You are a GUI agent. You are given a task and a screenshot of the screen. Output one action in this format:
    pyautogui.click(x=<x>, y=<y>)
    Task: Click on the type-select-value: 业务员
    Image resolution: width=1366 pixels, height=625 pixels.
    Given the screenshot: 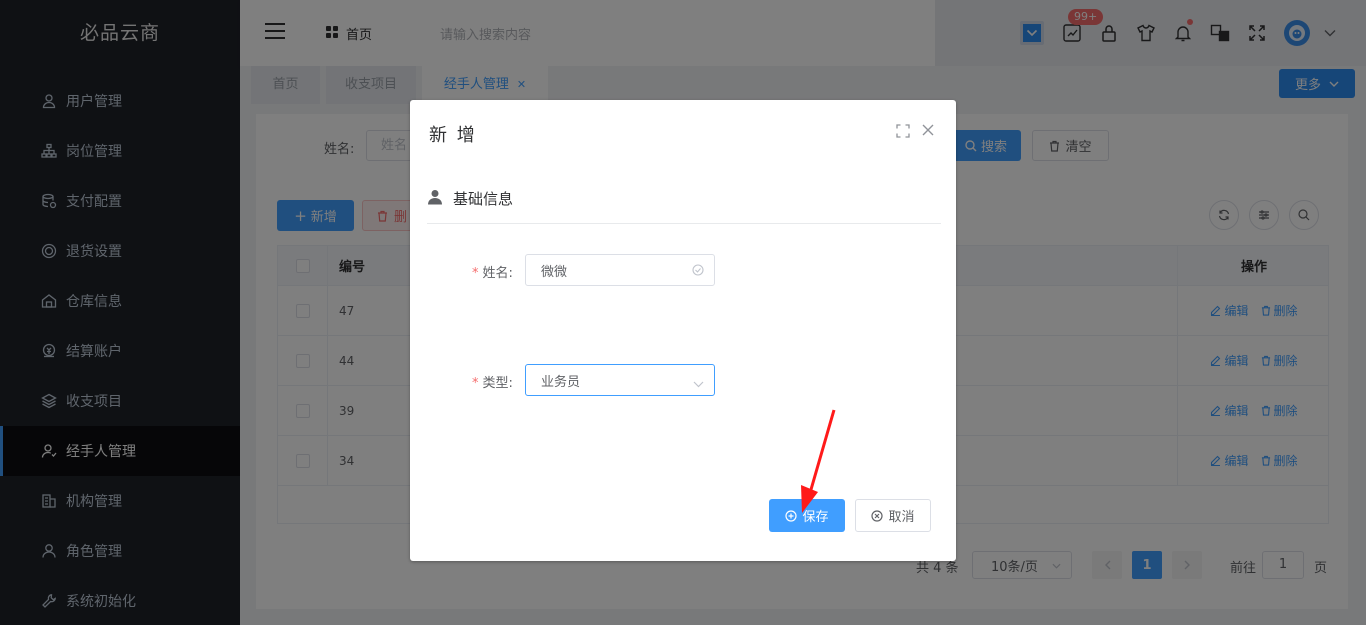 What is the action you would take?
    pyautogui.click(x=561, y=382)
    